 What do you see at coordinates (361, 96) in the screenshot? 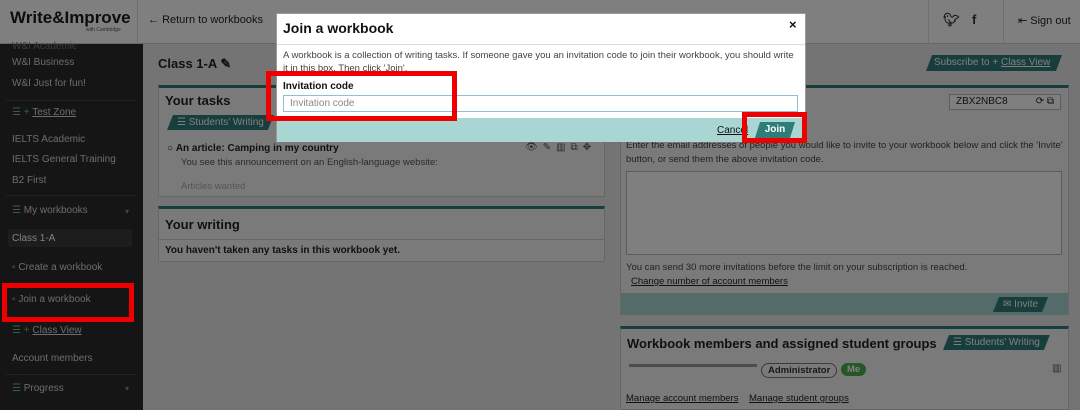
I see `highlight-box-invitation-code` at bounding box center [361, 96].